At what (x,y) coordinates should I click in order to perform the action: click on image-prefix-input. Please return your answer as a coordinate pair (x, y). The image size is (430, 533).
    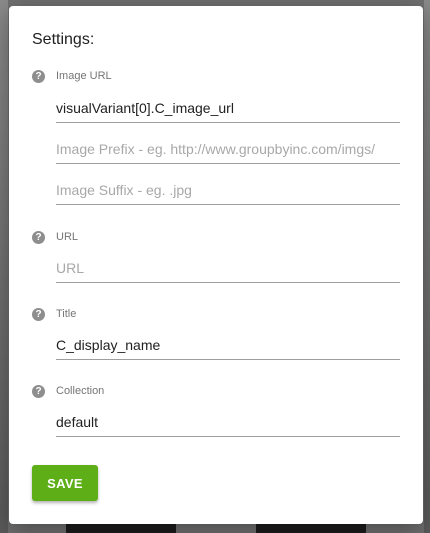
    Looking at the image, I should click on (228, 149).